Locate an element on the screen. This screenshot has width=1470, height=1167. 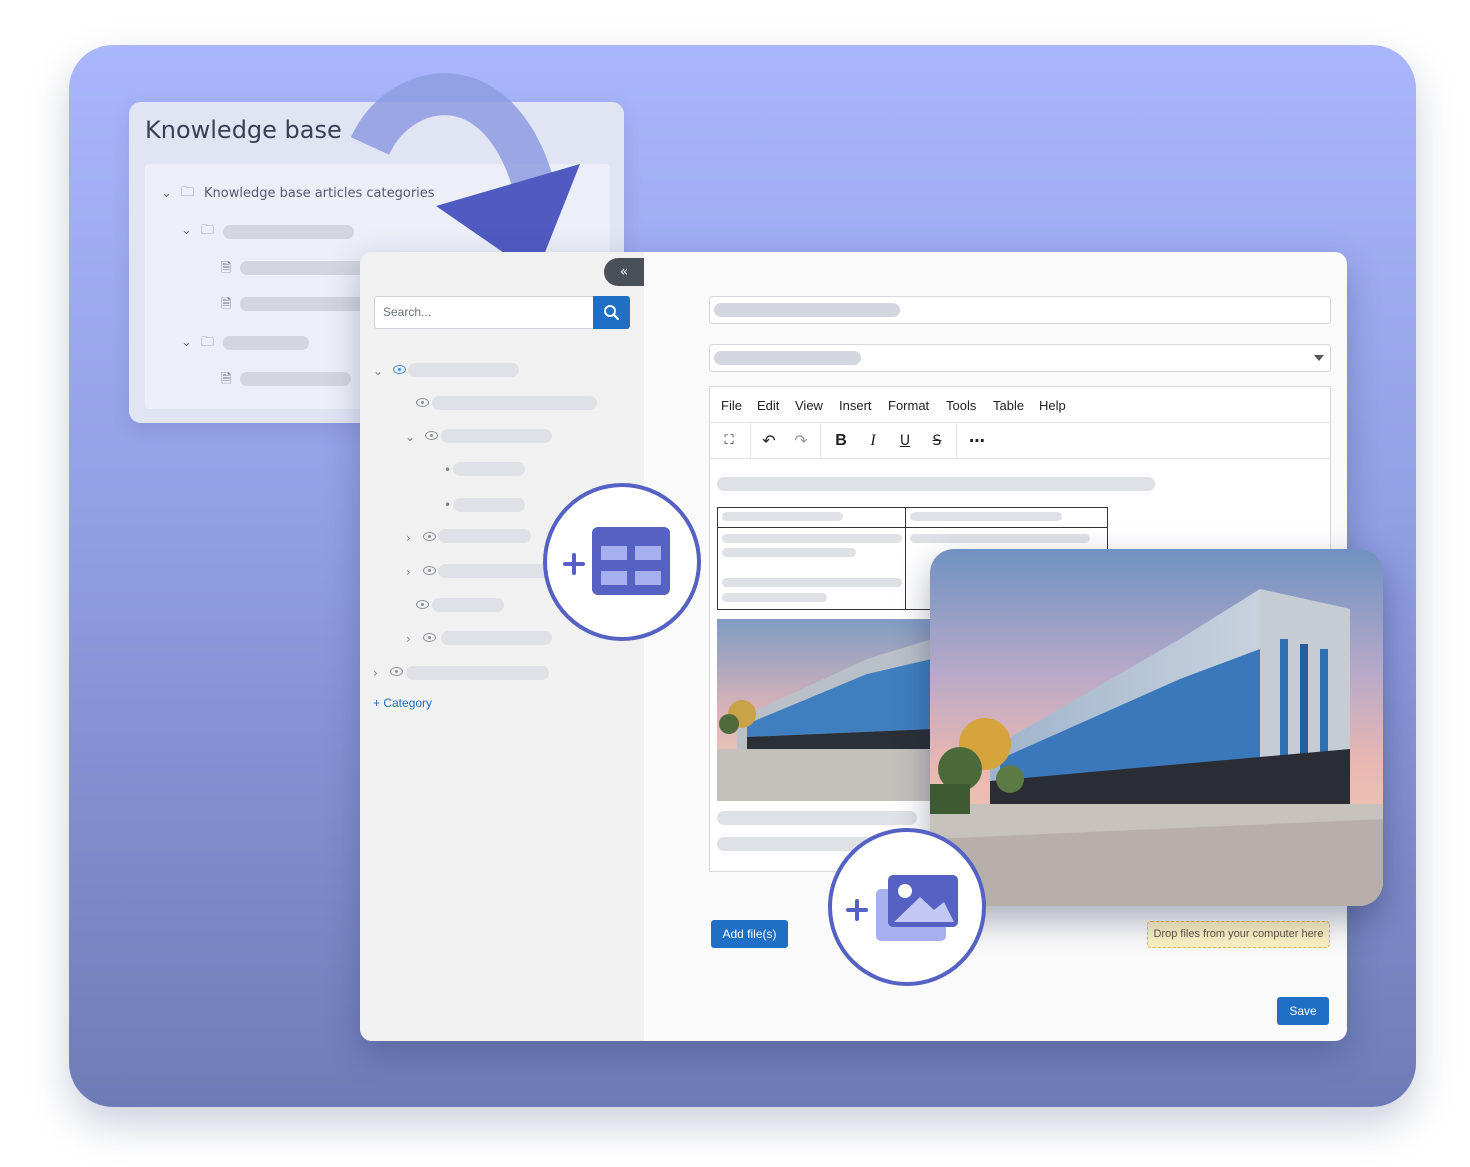
table-column-divider is located at coordinates (905, 558).